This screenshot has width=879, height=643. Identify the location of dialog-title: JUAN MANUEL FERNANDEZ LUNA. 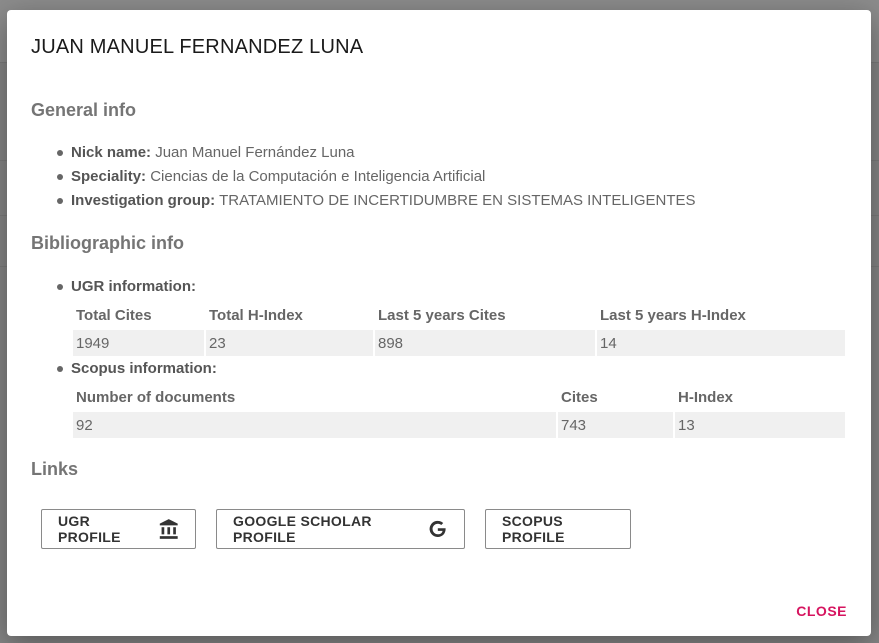
(197, 47).